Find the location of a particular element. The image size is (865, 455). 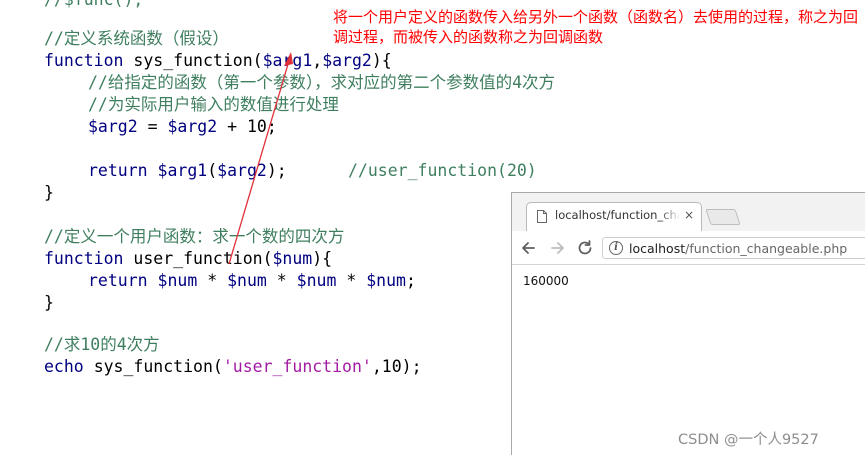

code-line-assign: $arg2 = $arg2 + 10; is located at coordinates (182, 127).